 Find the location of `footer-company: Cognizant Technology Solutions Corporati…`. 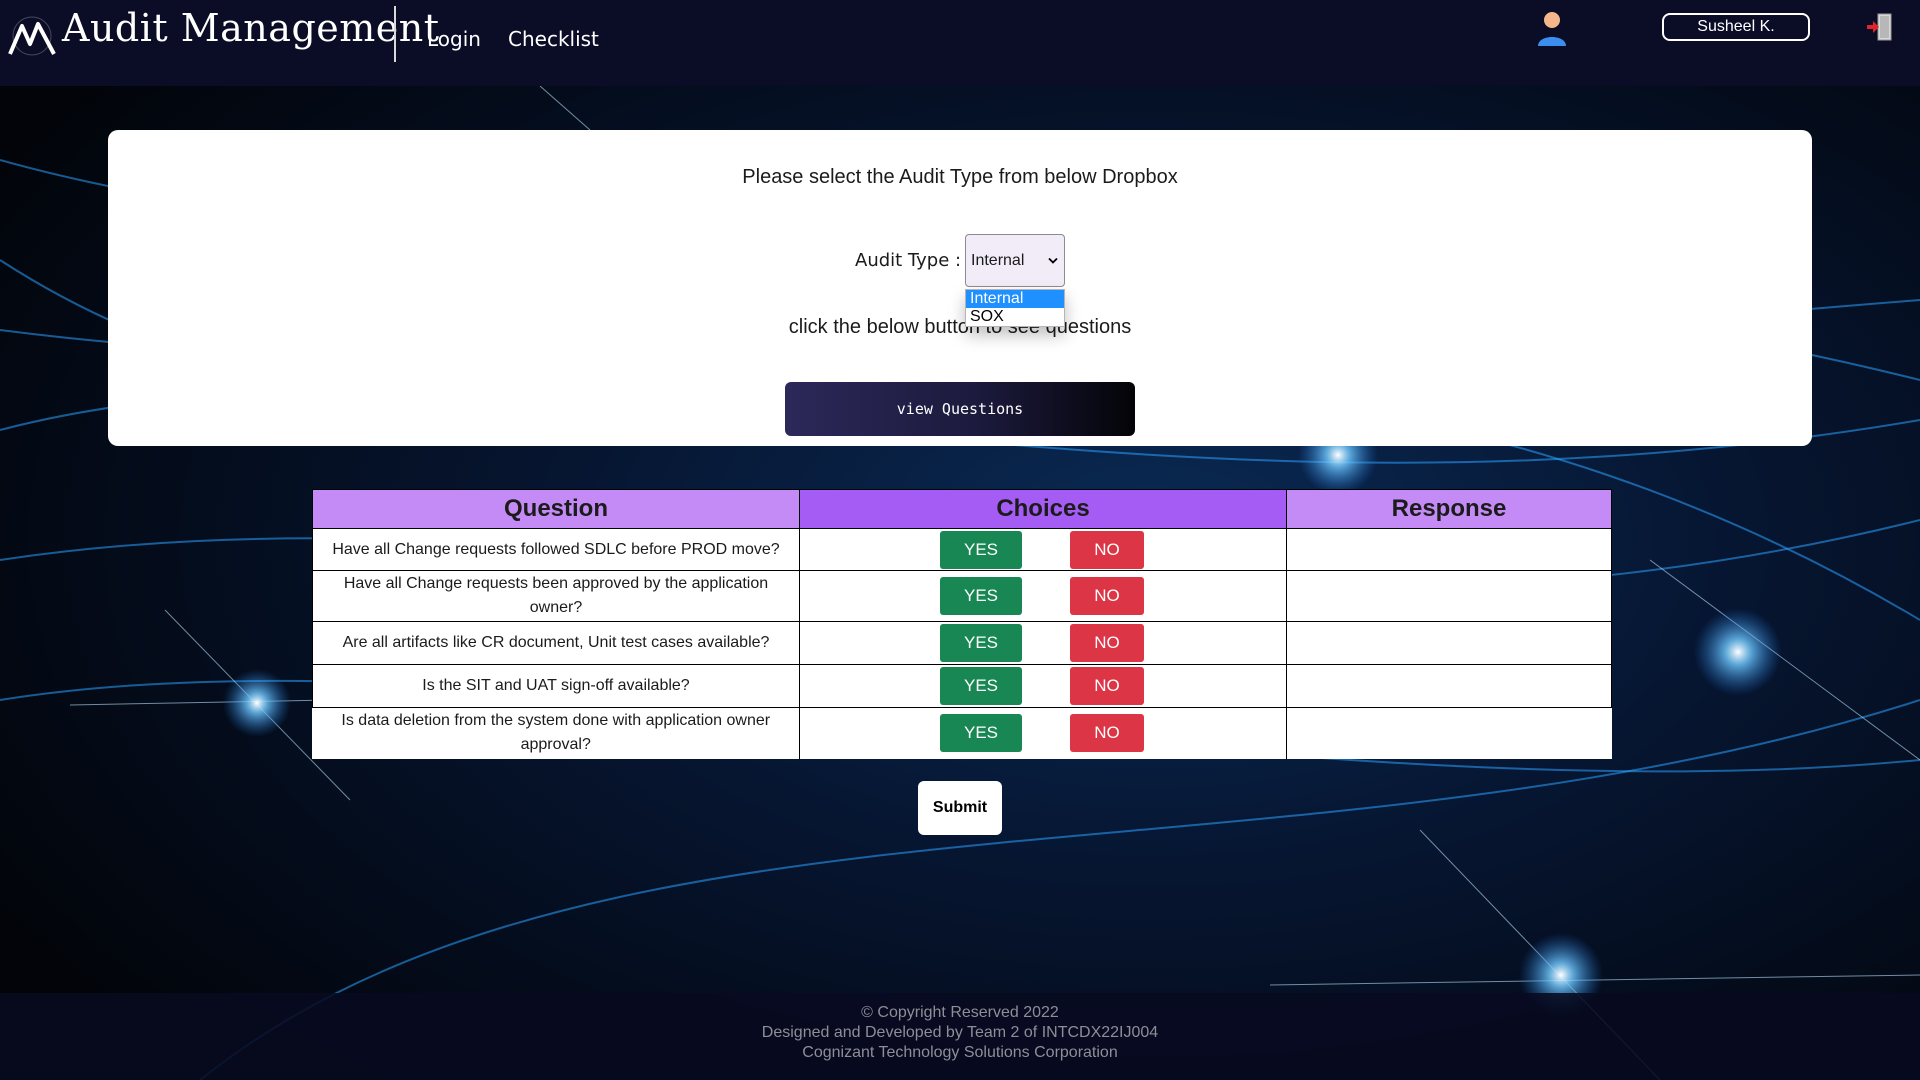

footer-company: Cognizant Technology Solutions Corporati… is located at coordinates (960, 1052).